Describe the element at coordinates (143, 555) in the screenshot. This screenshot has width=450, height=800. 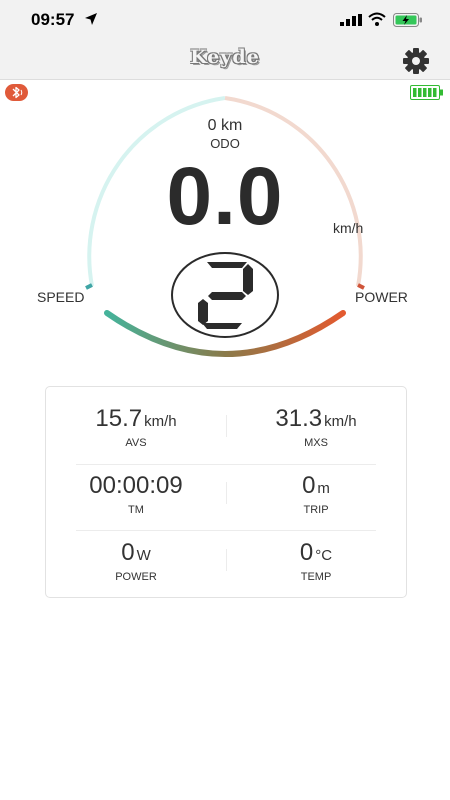
I see `power-unit: W` at that location.